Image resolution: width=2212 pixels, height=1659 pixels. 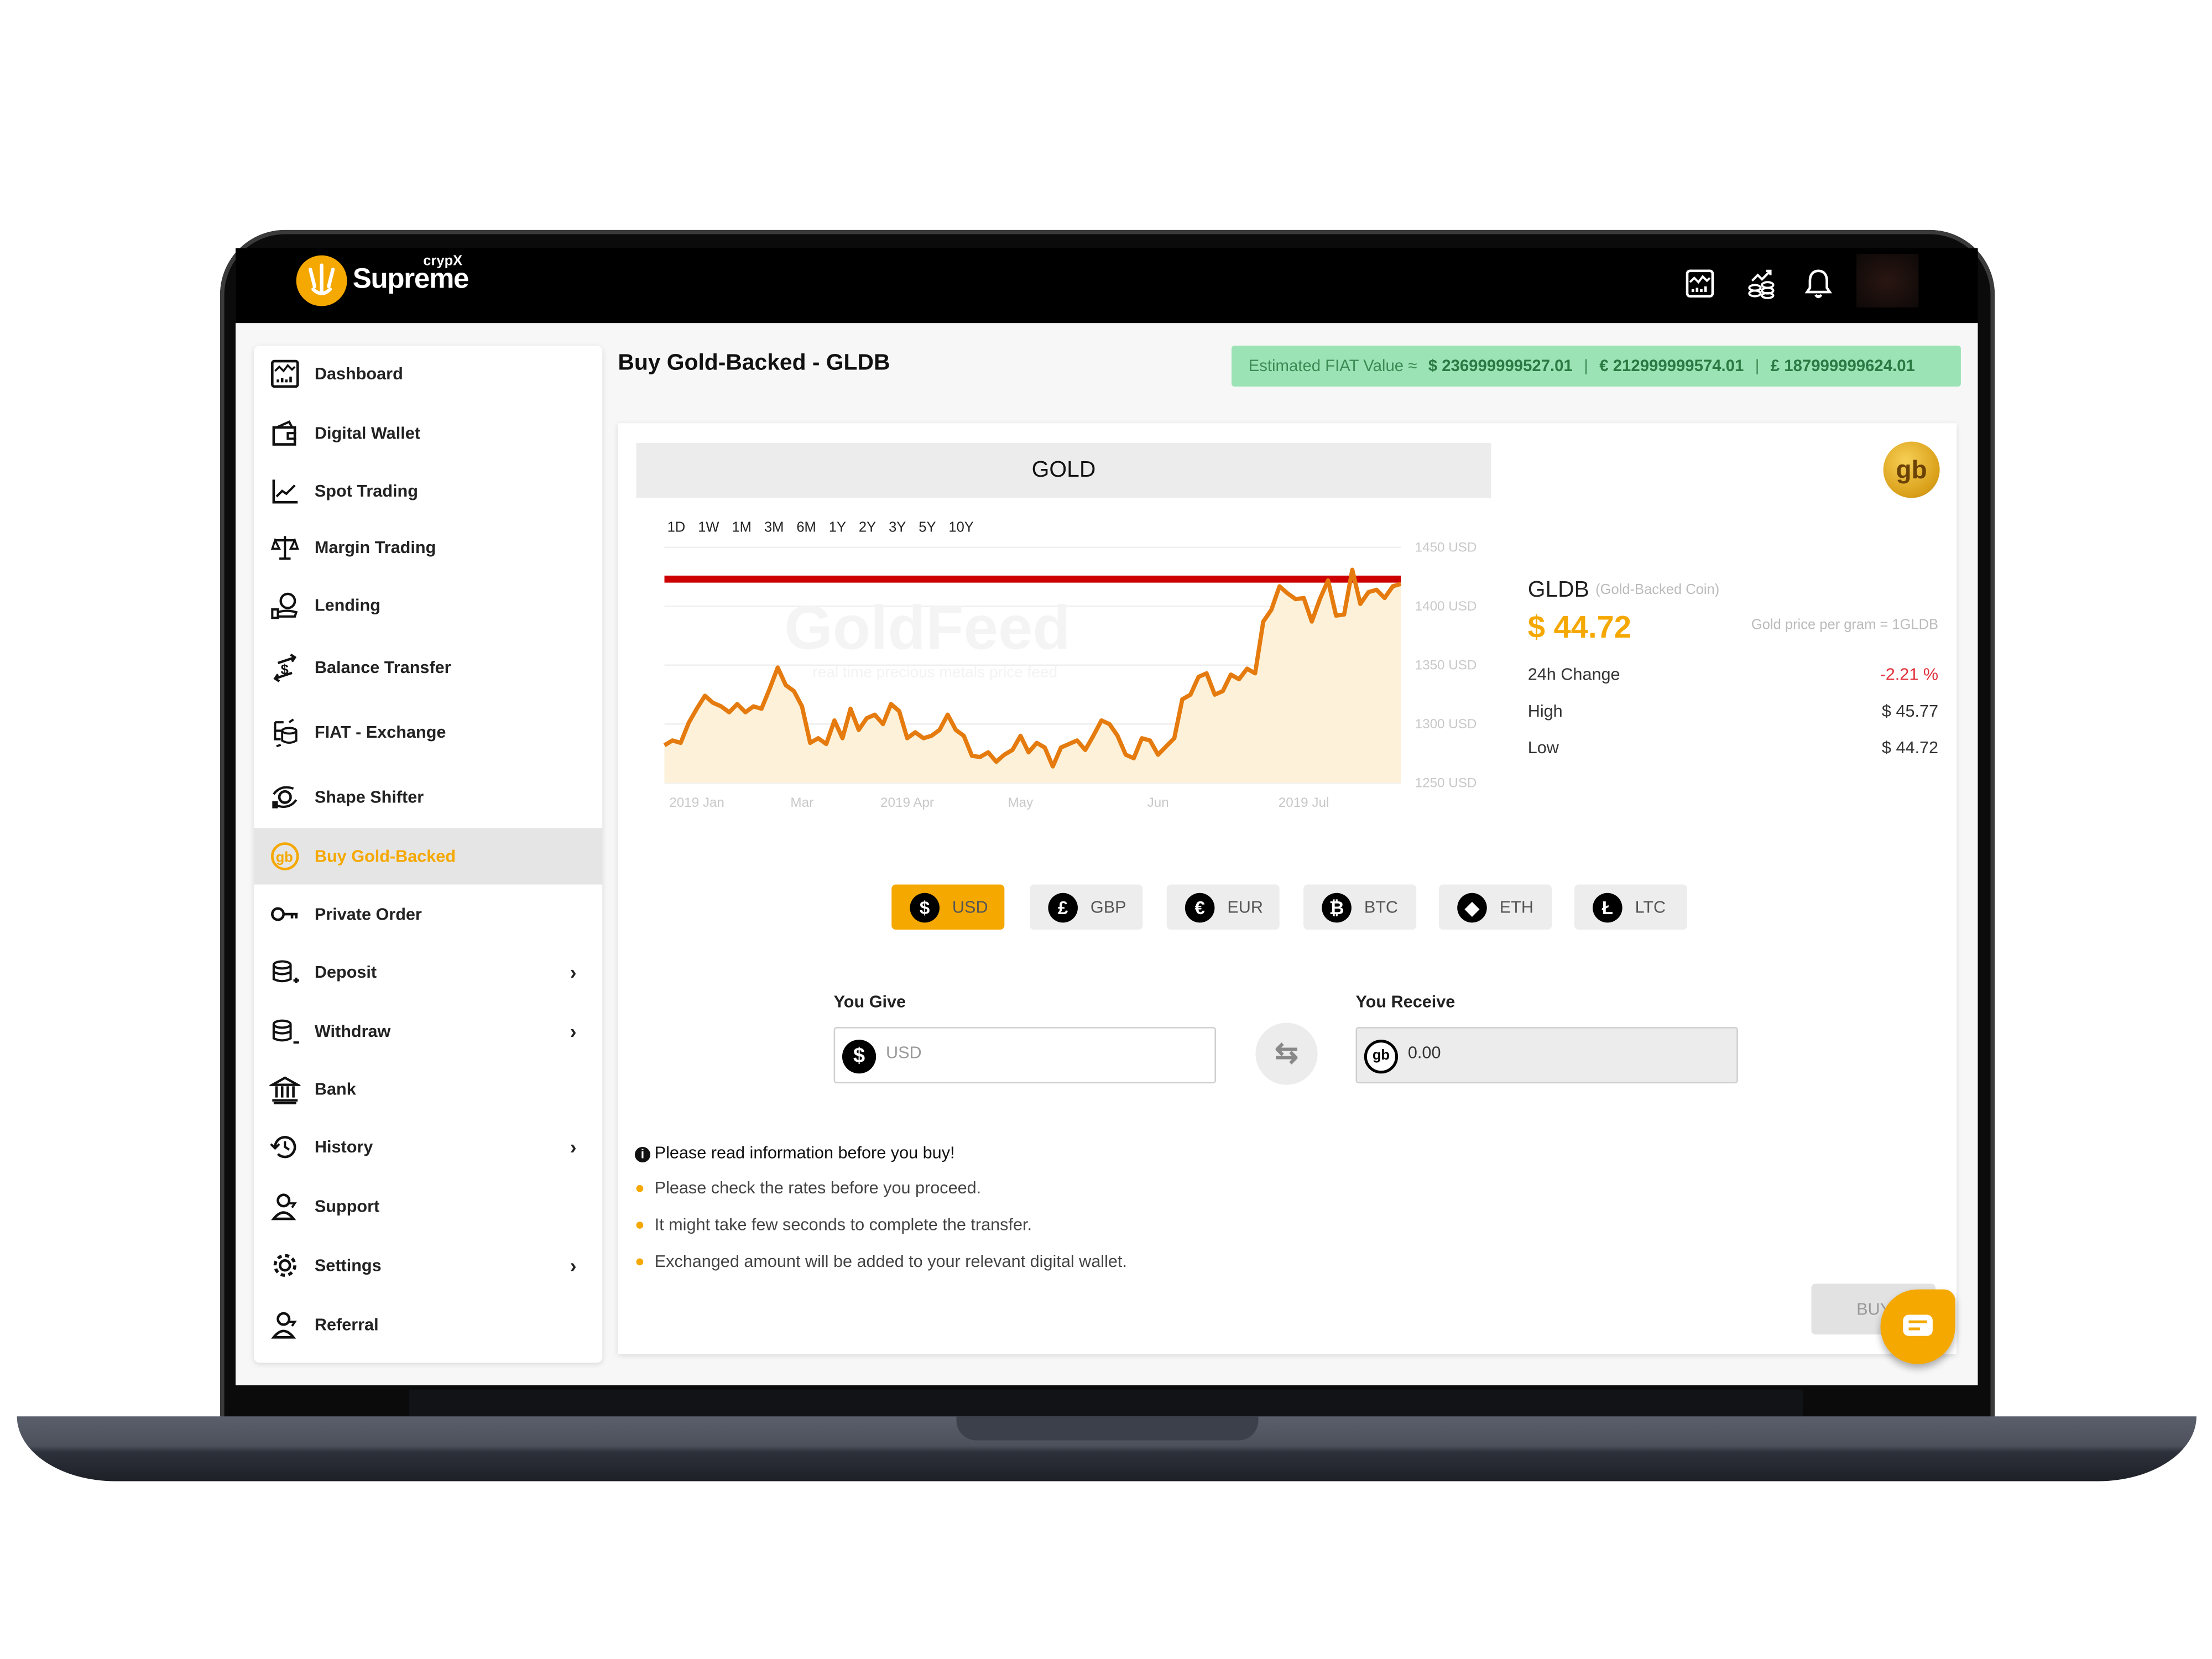 I want to click on fiat-value-eur: € 212999999574.01, so click(x=1672, y=366).